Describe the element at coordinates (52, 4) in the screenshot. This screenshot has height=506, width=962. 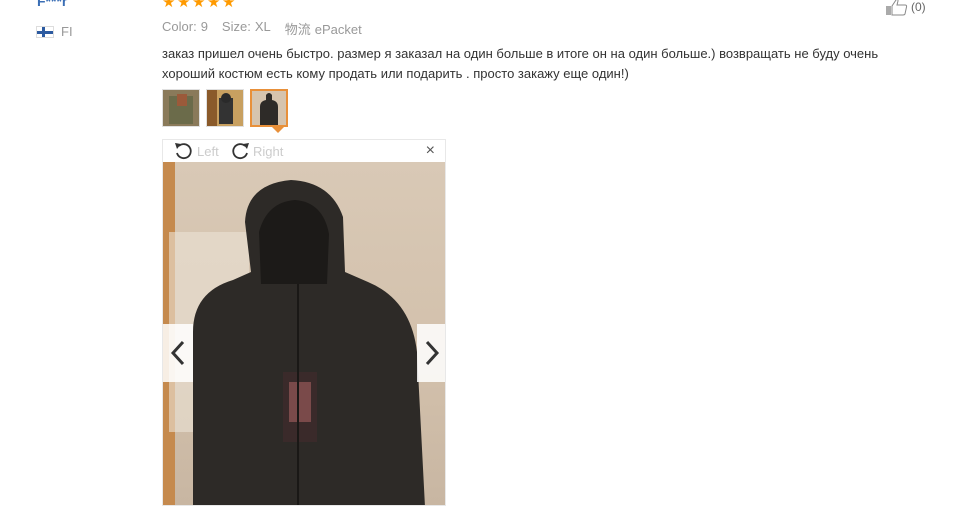
I see `reviewer-name: F***r` at that location.